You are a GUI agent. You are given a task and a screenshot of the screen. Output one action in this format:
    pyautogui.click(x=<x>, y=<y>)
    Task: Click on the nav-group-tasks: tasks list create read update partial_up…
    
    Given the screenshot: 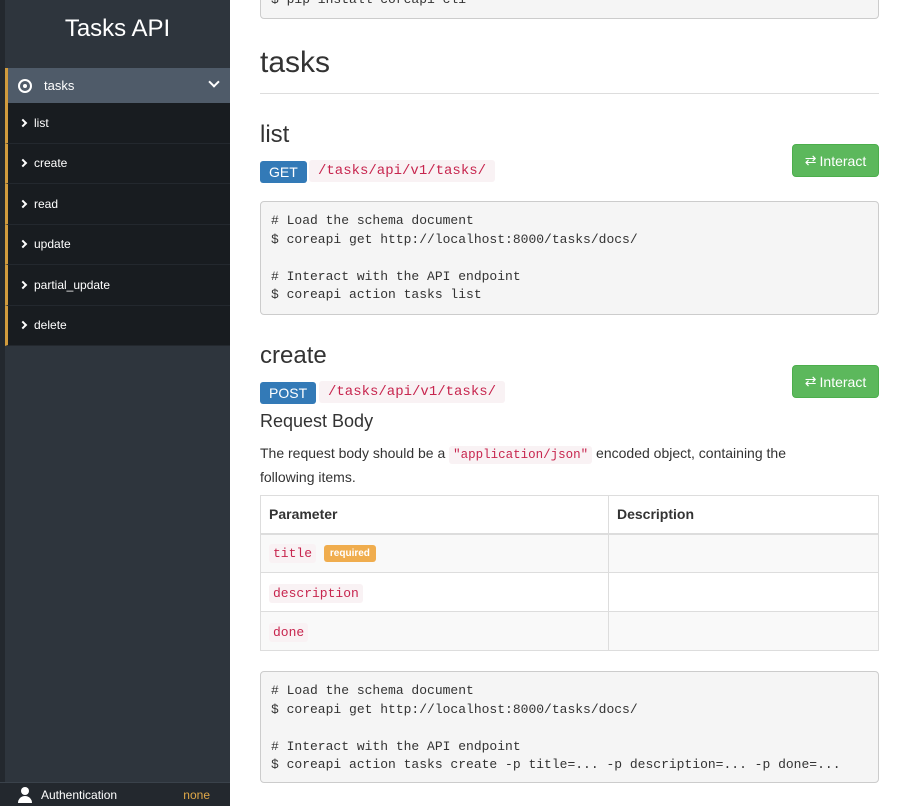 What is the action you would take?
    pyautogui.click(x=117, y=207)
    